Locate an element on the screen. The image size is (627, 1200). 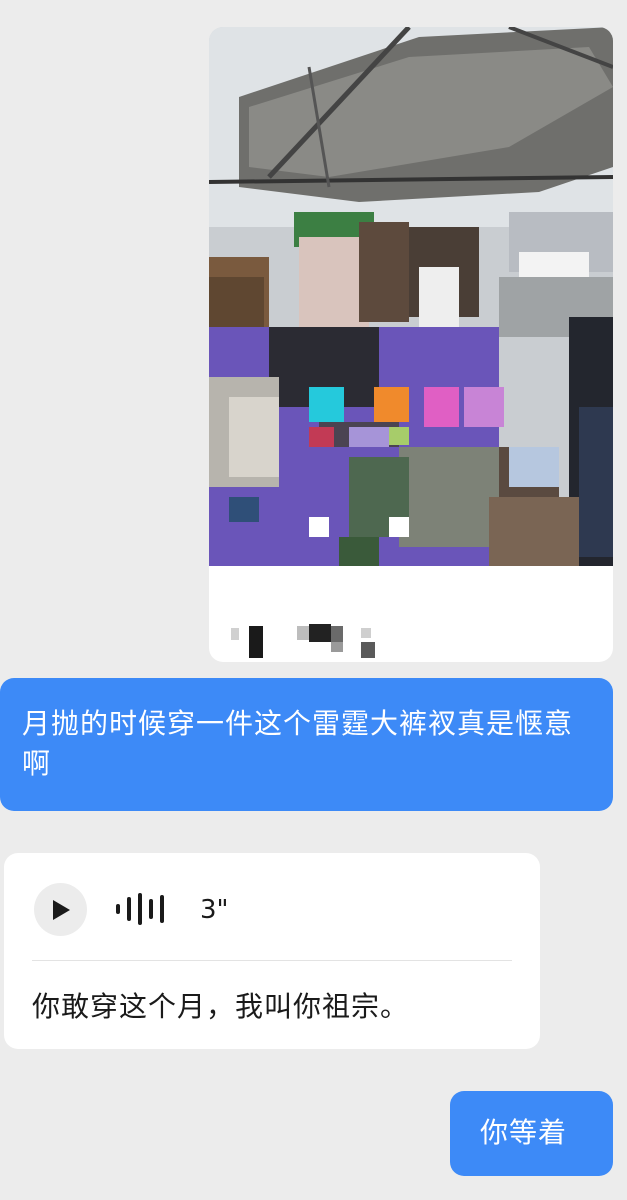
sent-message-bubble: 月抛的时候穿一件这个雷霆大裤衩真是惬意啊 is located at coordinates (306, 744).